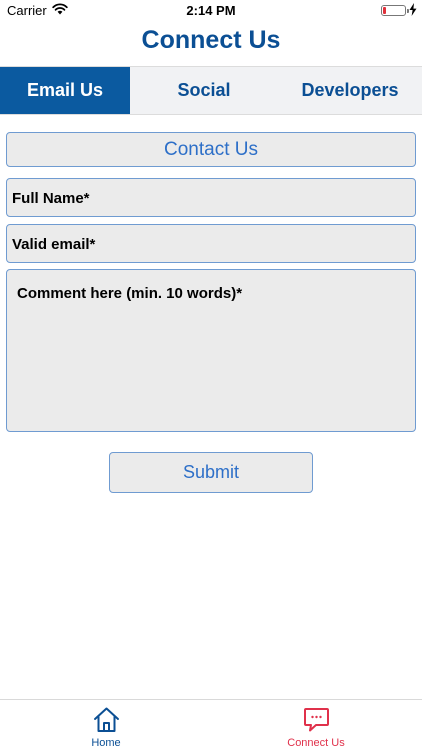 Image resolution: width=422 pixels, height=750 pixels. I want to click on battery-icon, so click(395, 10).